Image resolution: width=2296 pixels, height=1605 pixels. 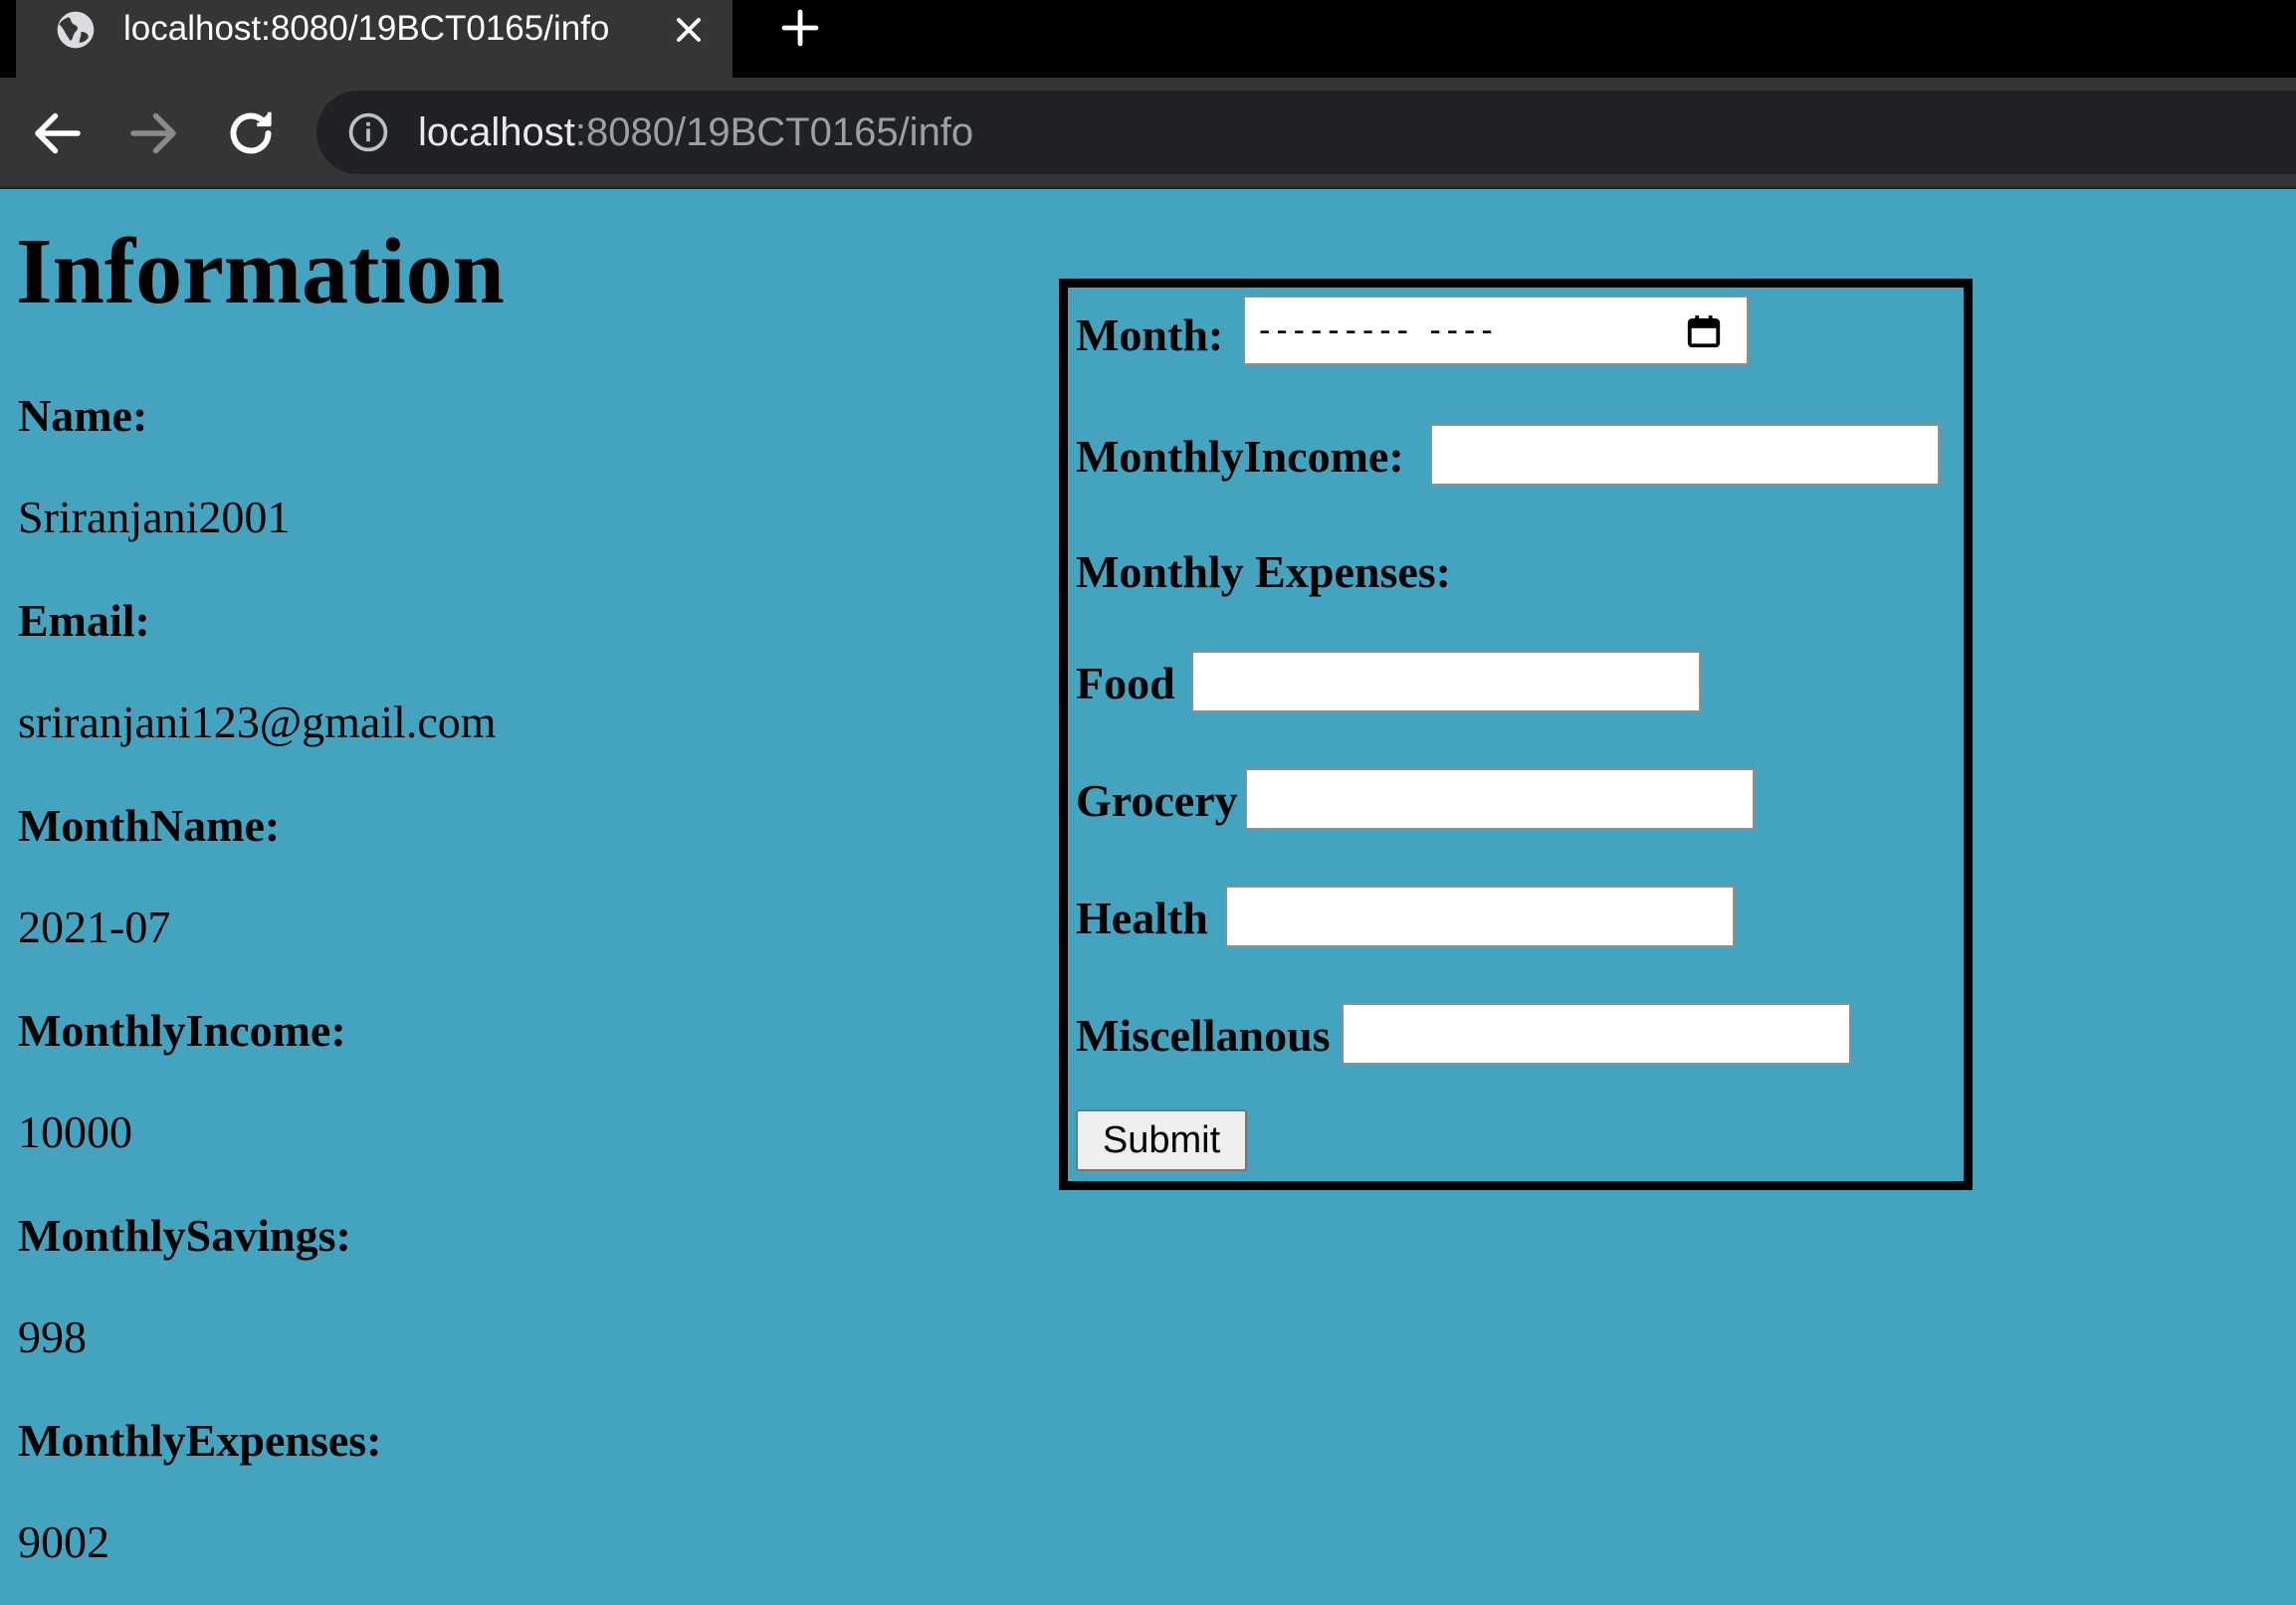 I want to click on browser-tab: localhost:8080/19BCT0165/info, so click(x=374, y=39).